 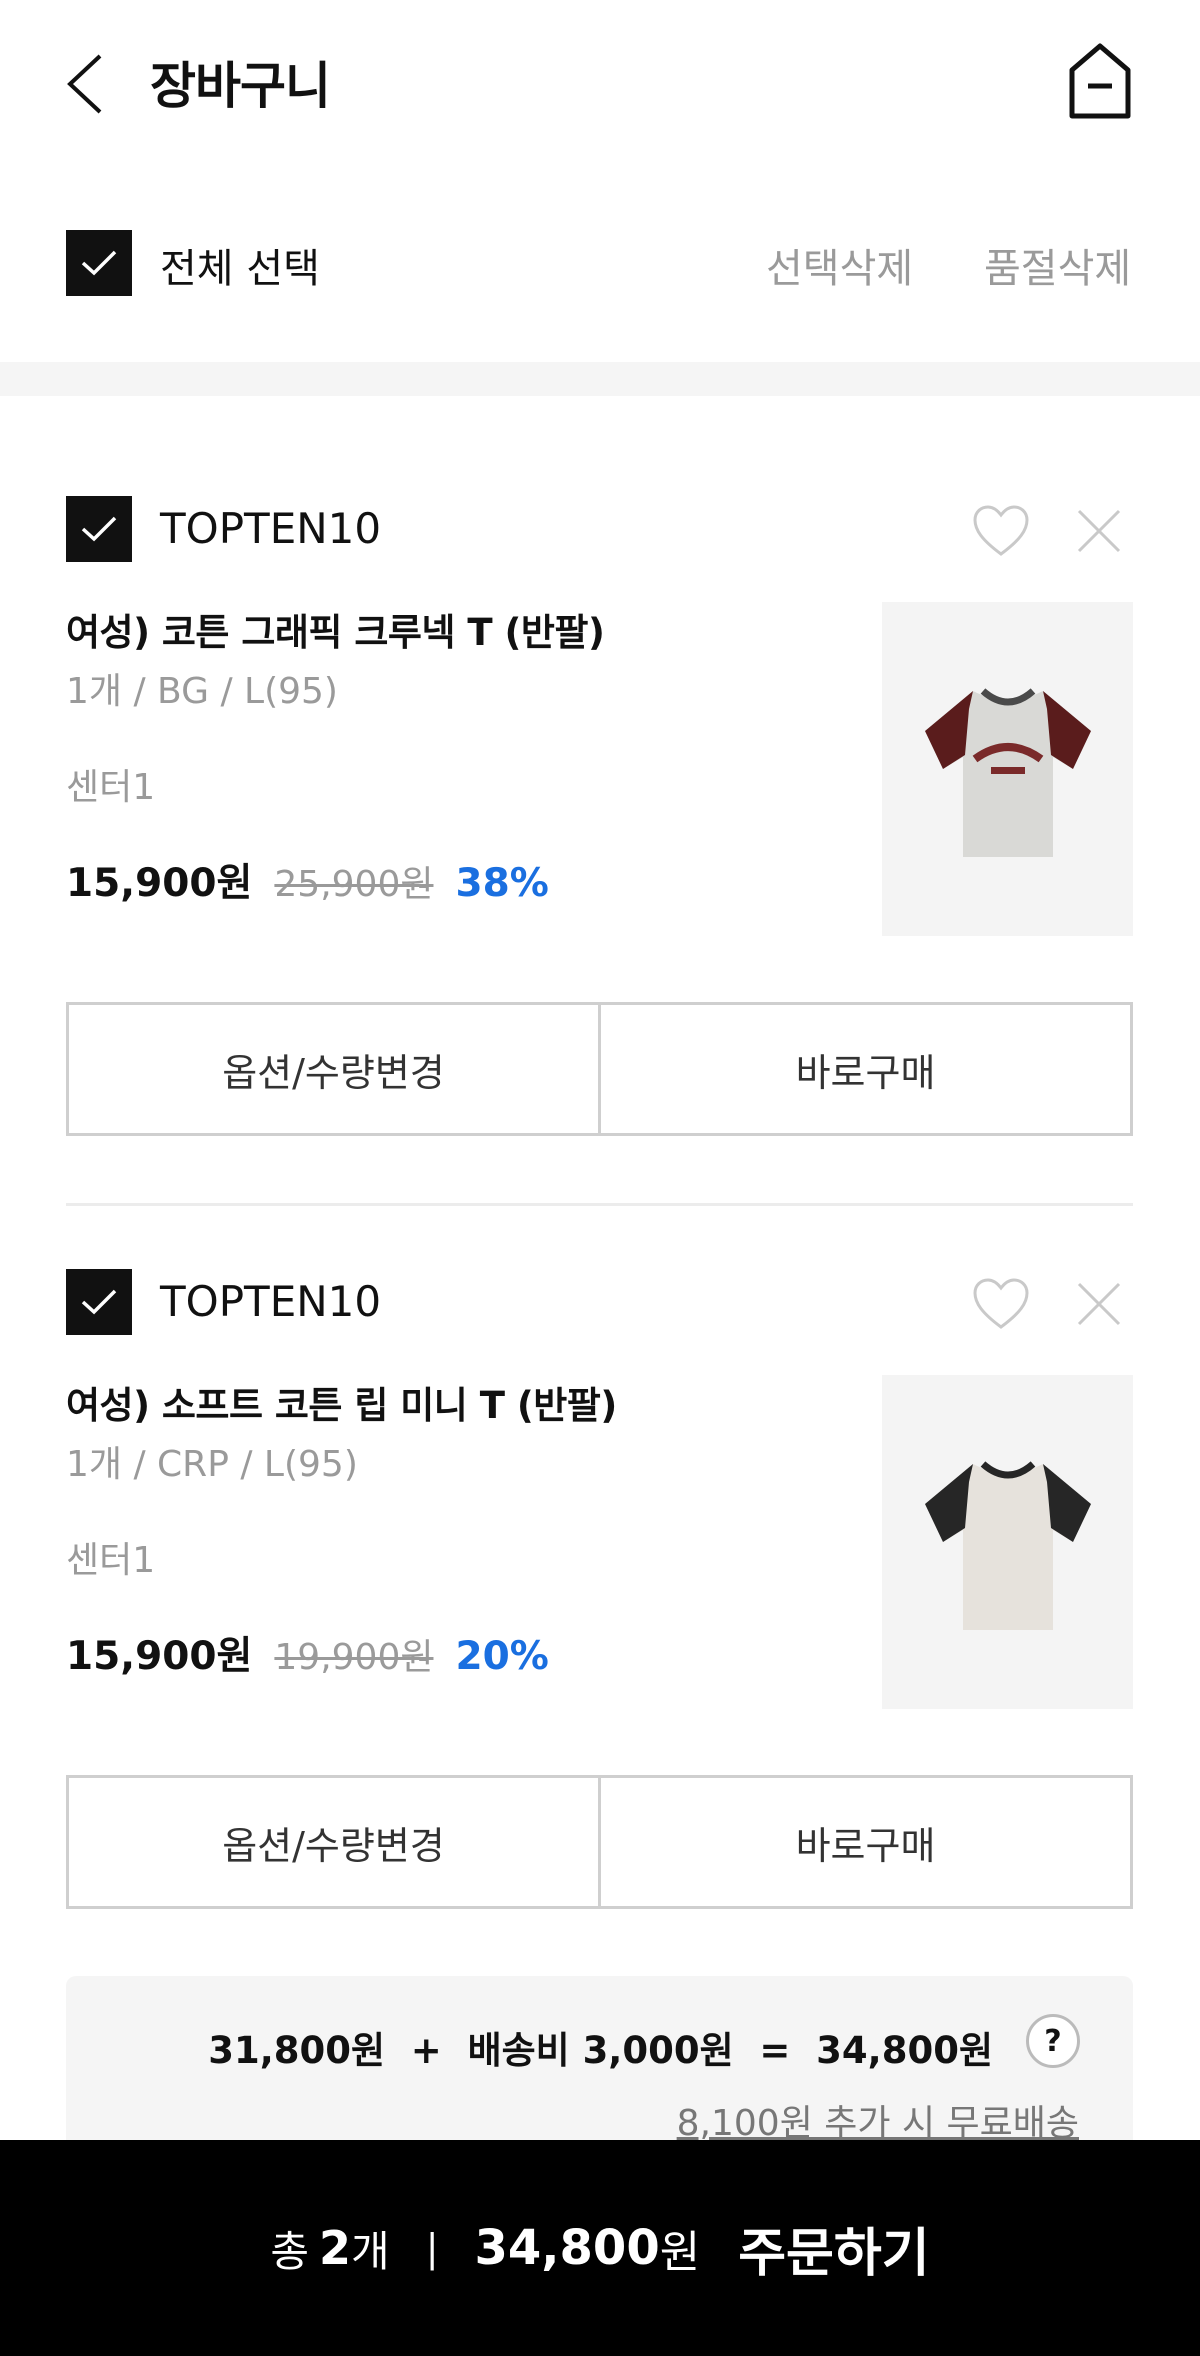 I want to click on order-button: 주문하기, so click(x=833, y=2248).